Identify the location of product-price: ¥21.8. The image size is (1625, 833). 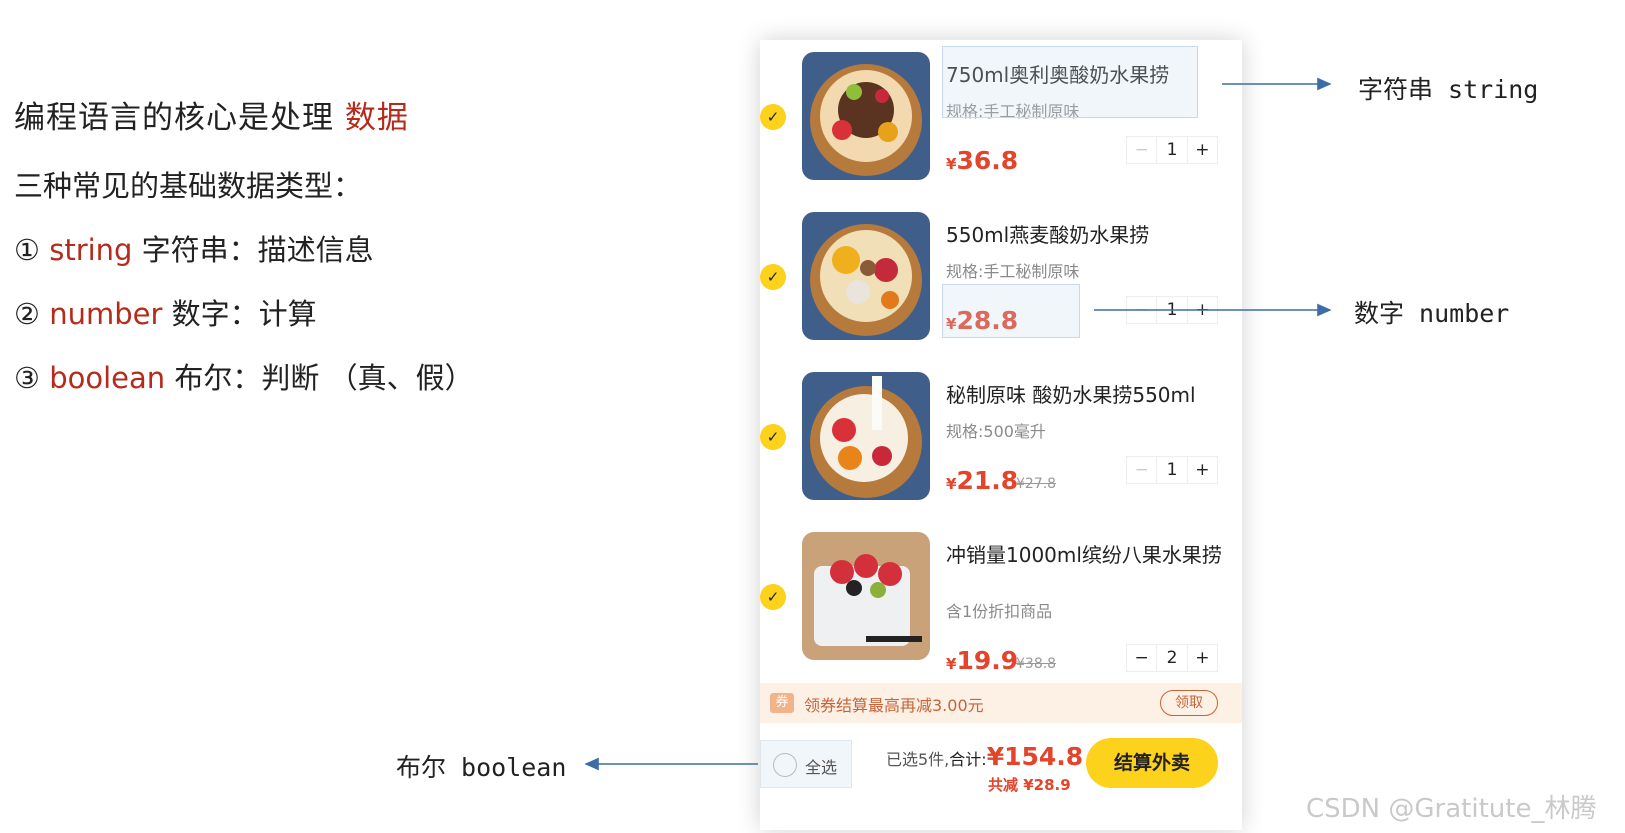
(982, 480).